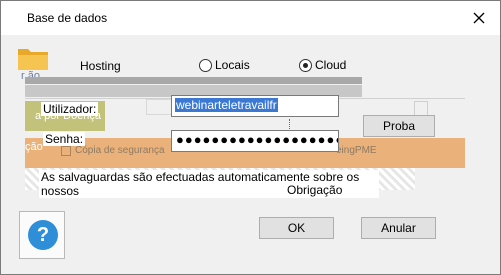 The height and width of the screenshot is (275, 501). I want to click on username-field: webinarteletravailfr, so click(255, 106).